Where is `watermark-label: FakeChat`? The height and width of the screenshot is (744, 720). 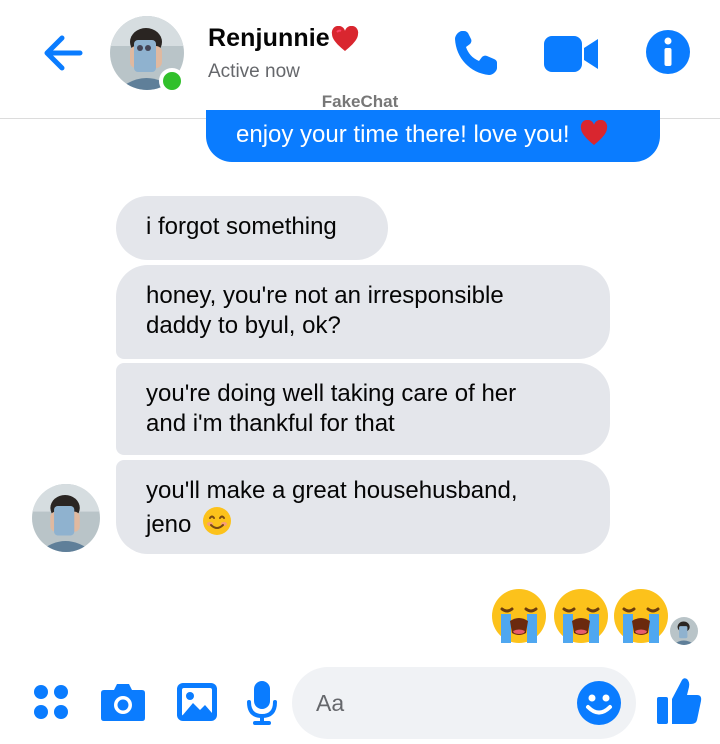
watermark-label: FakeChat is located at coordinates (360, 101).